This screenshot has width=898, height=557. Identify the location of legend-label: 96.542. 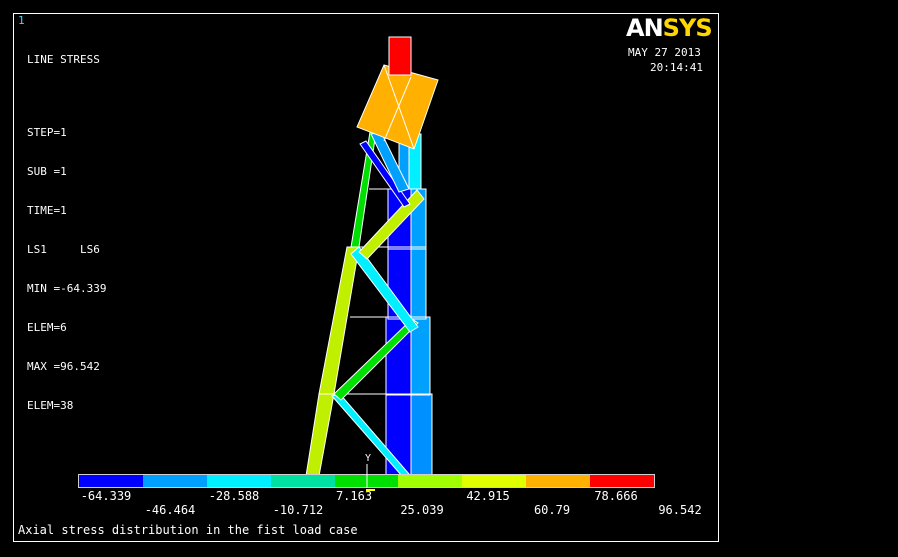
(680, 510).